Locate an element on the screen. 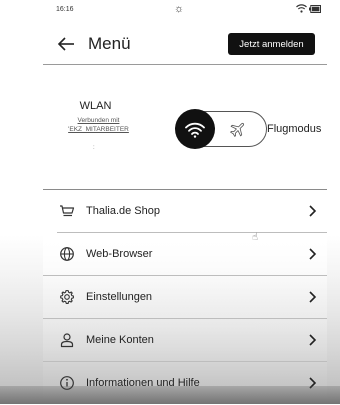  menu-item-settings: Einstellungen is located at coordinates (185, 297).